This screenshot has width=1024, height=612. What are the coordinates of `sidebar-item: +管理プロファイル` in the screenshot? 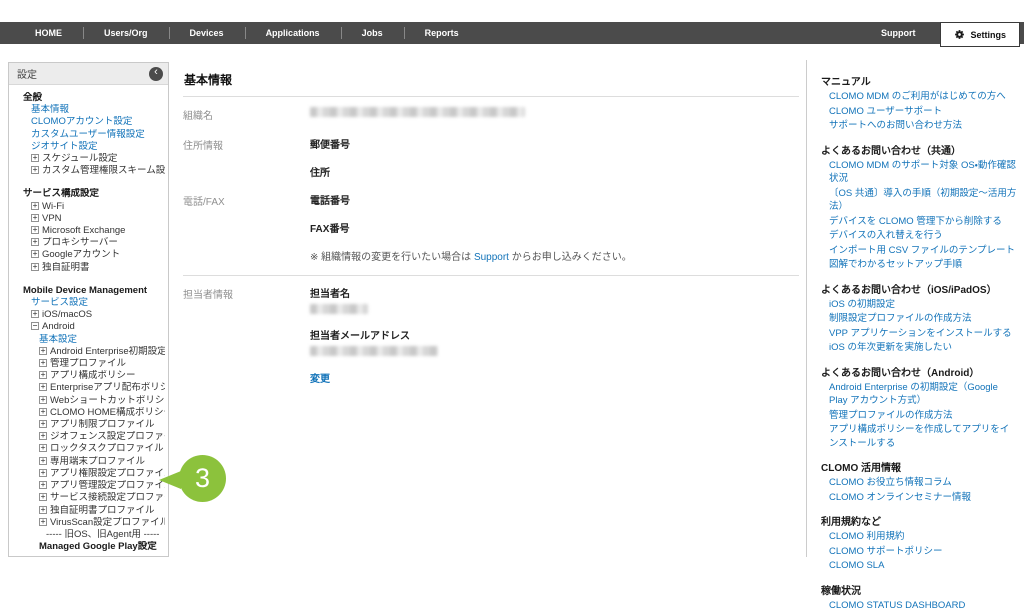 It's located at (87, 364).